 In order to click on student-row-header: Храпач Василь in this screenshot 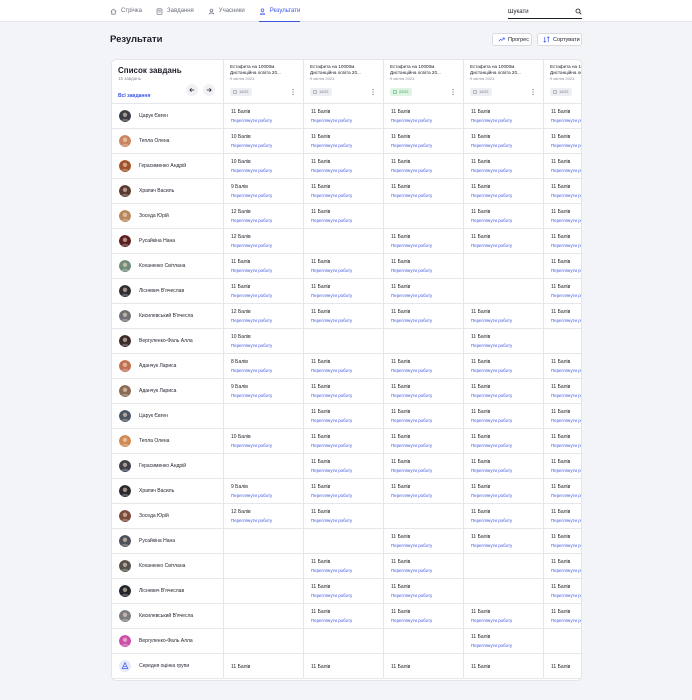, I will do `click(168, 491)`.